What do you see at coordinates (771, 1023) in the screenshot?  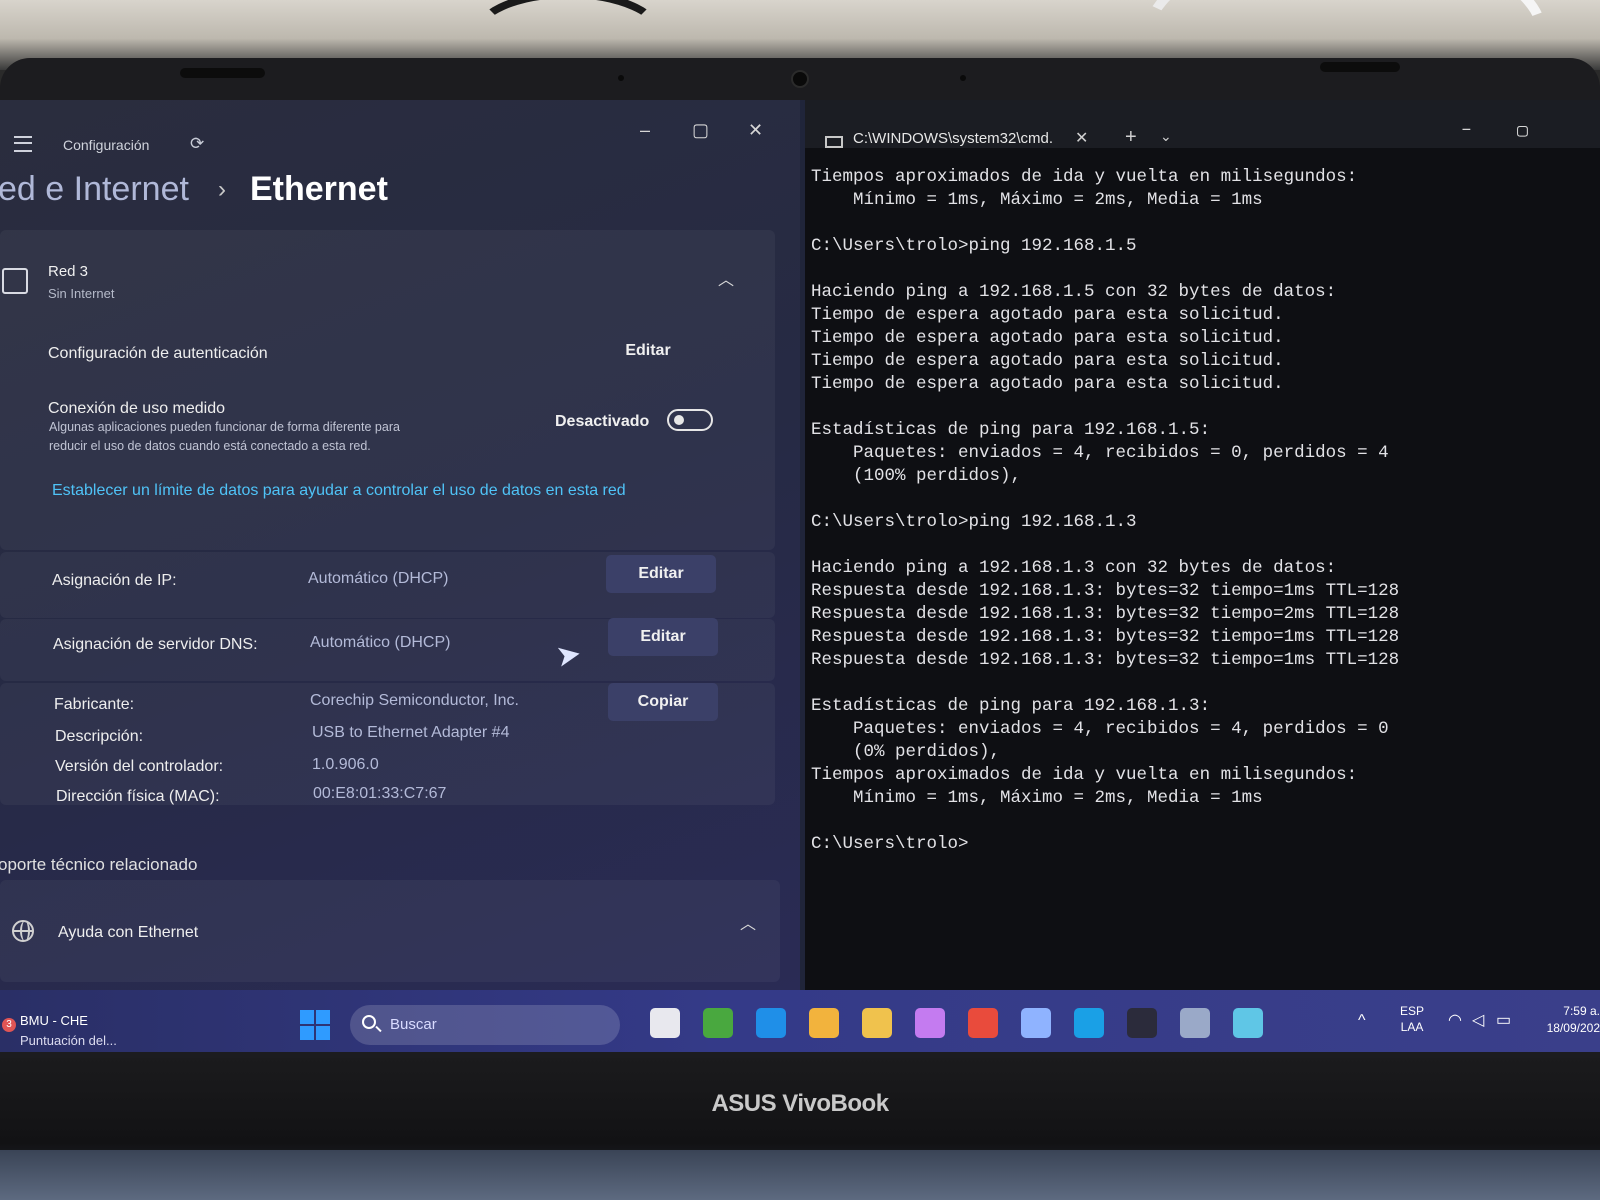 I see `edge-icon` at bounding box center [771, 1023].